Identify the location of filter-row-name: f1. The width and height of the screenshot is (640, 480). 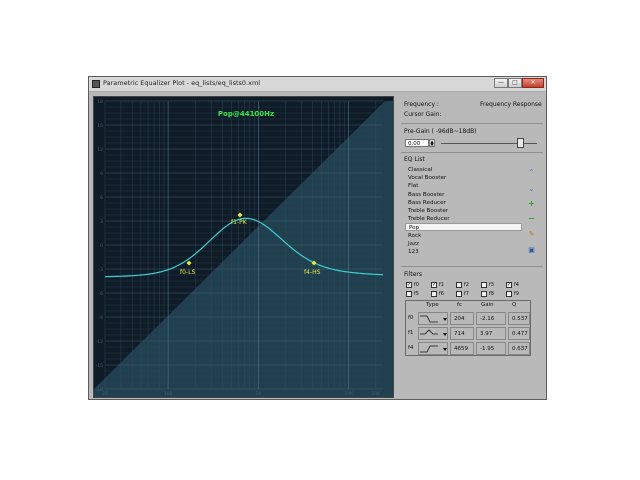
(411, 333).